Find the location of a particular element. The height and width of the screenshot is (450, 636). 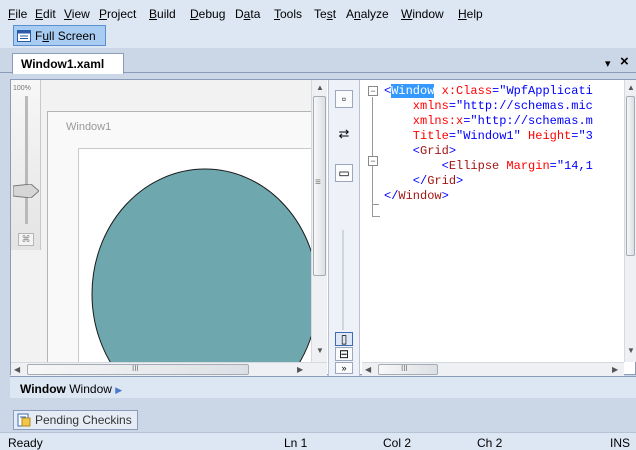

zoom-track is located at coordinates (26, 160).